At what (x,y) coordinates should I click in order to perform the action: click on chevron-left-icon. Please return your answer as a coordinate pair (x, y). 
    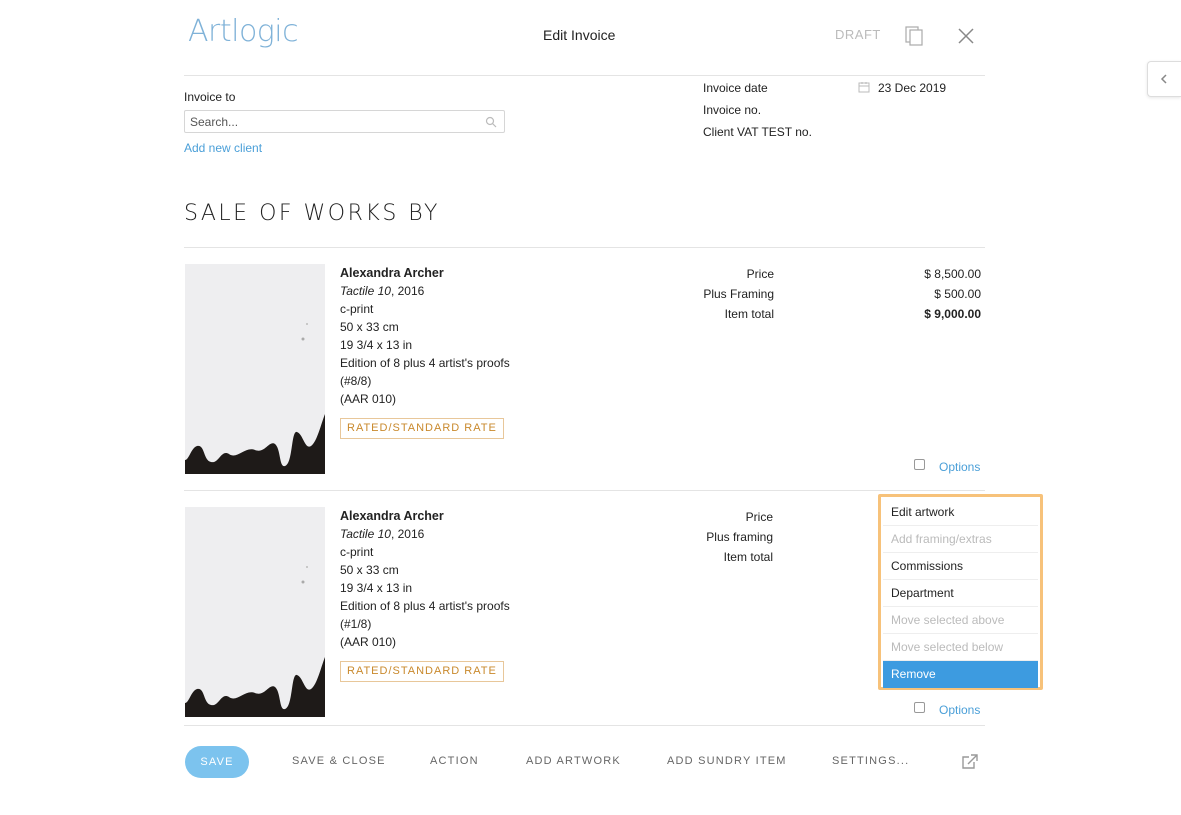
    Looking at the image, I should click on (1163, 79).